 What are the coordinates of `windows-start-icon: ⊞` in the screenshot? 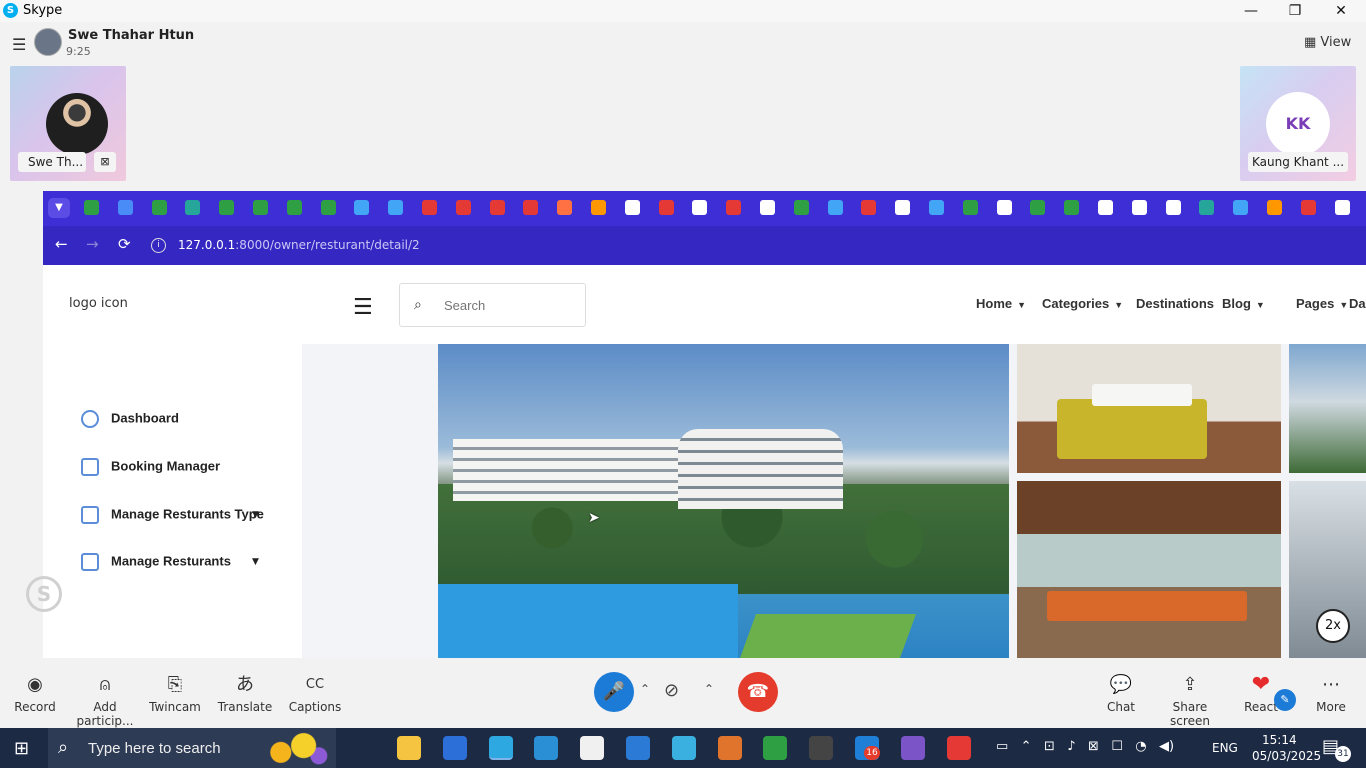 It's located at (21, 748).